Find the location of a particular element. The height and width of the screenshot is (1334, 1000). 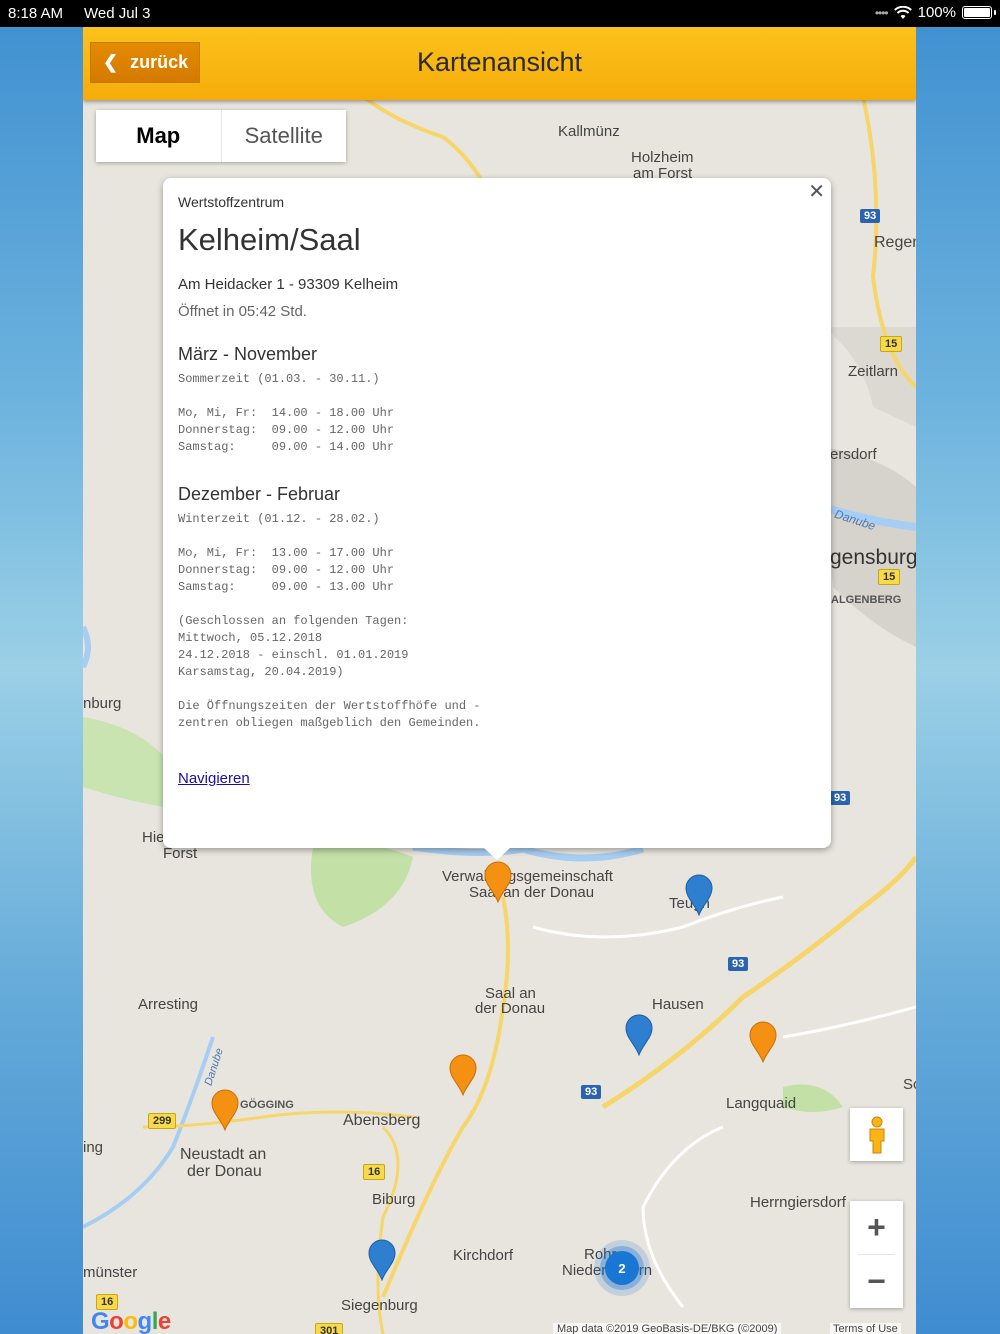

opening-status: Öffnet in 05:42 Std. is located at coordinates (242, 311).